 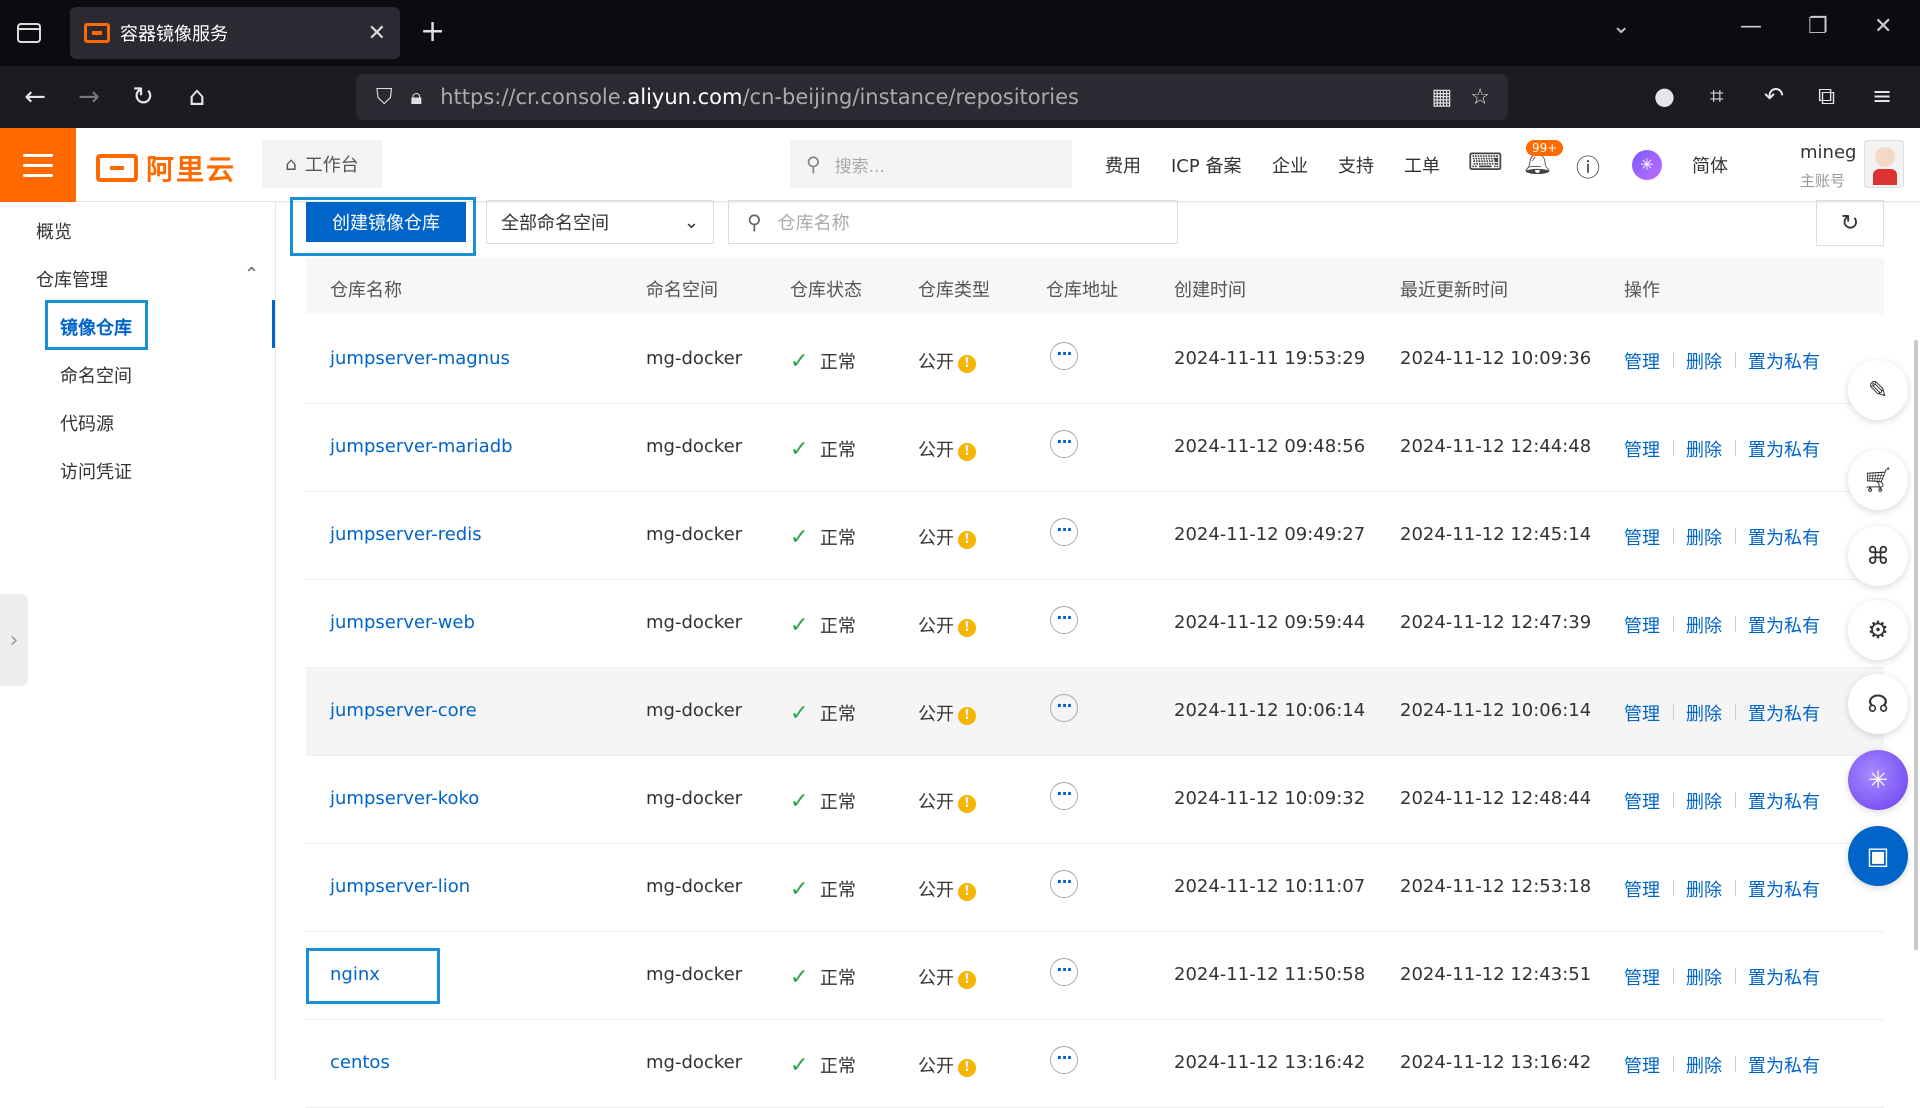 I want to click on tab-list-chevron-icon: ⌄, so click(x=1621, y=26).